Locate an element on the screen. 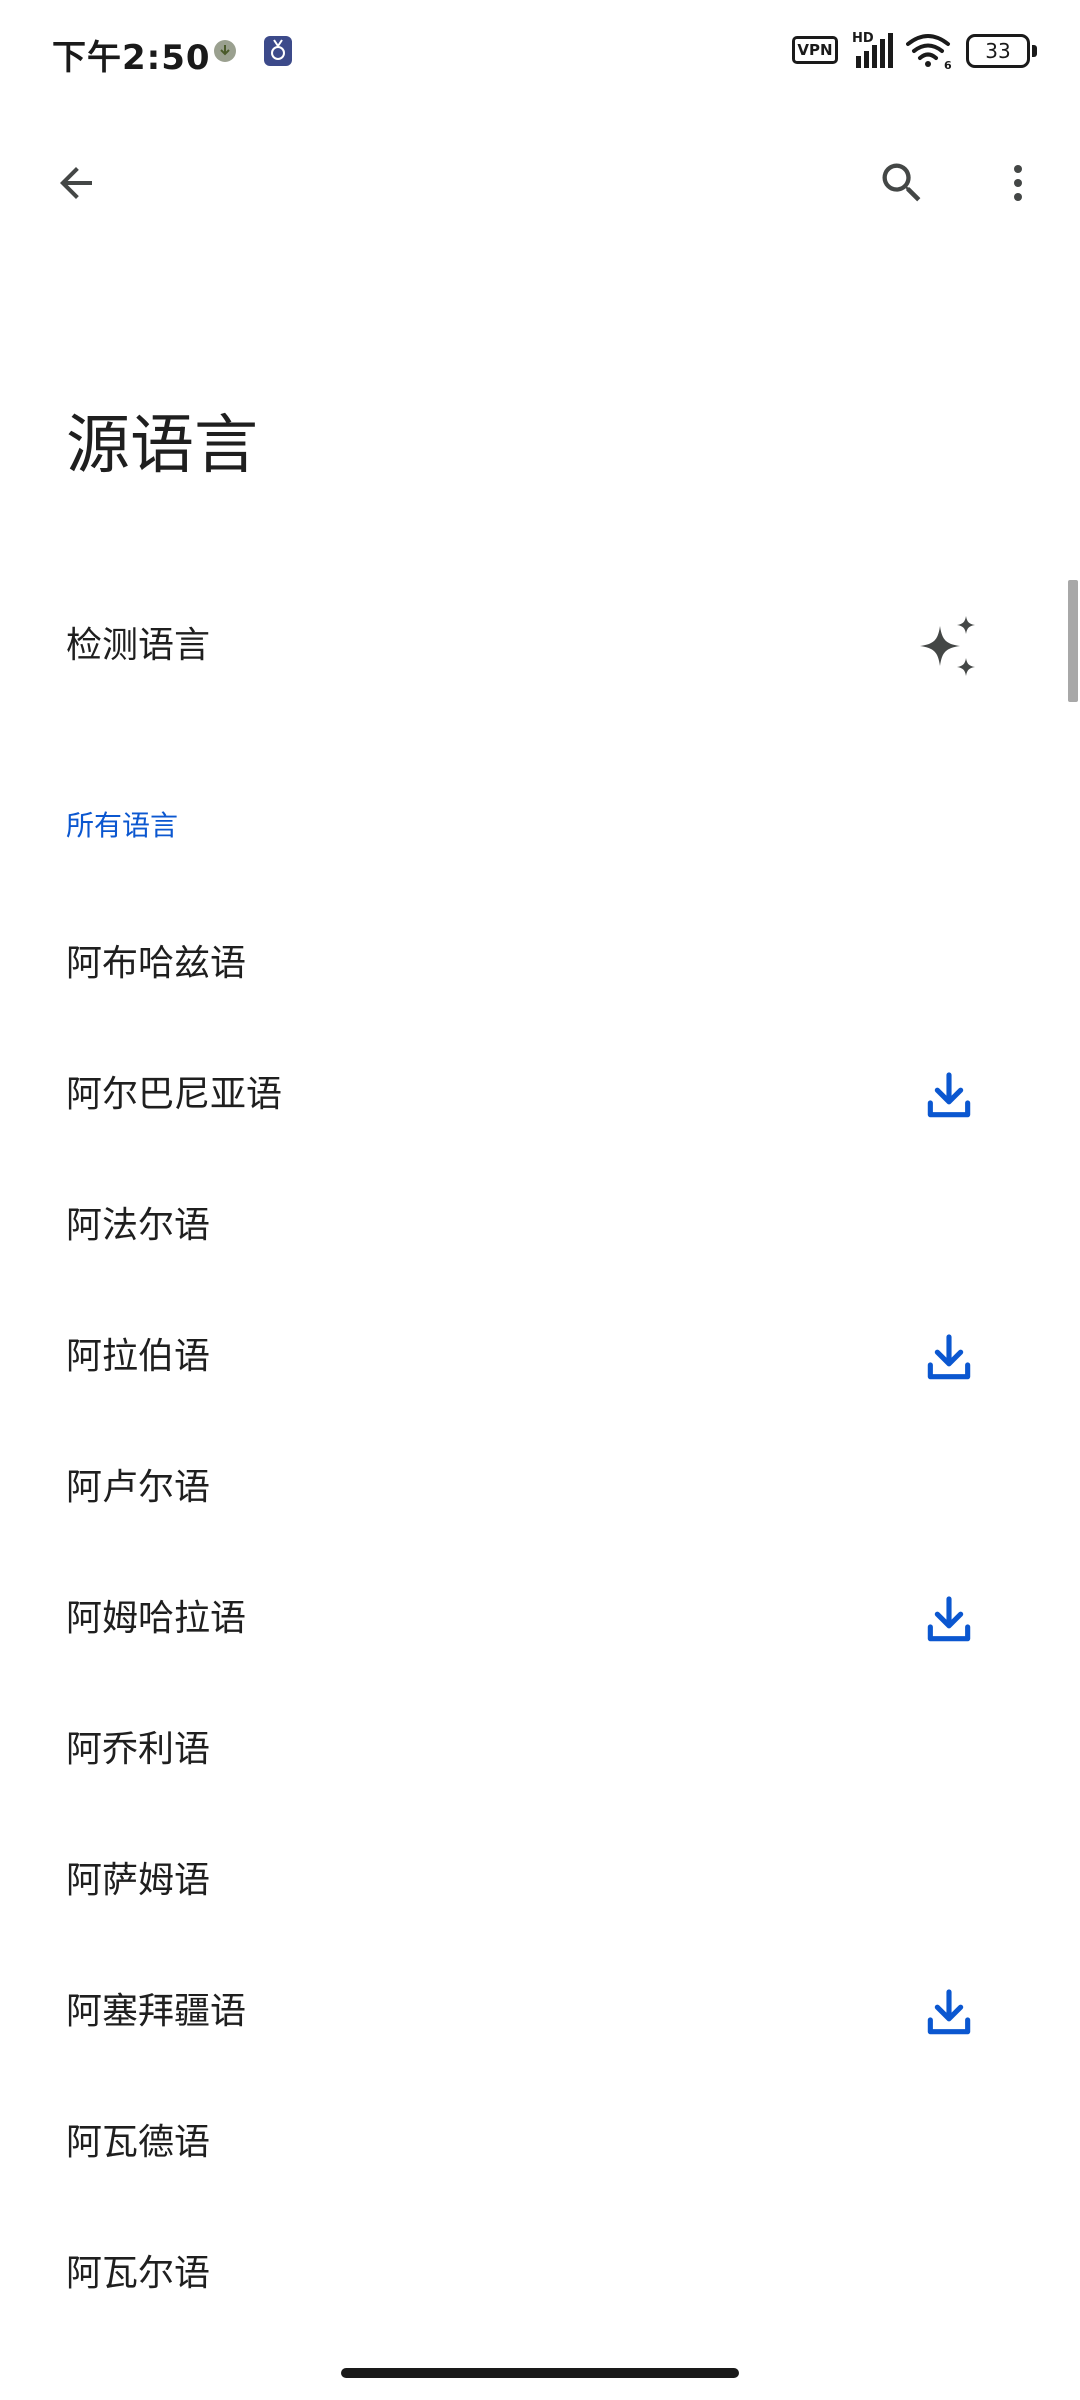 The width and height of the screenshot is (1080, 2400). language-item: 阿瓦德语 is located at coordinates (530, 2144).